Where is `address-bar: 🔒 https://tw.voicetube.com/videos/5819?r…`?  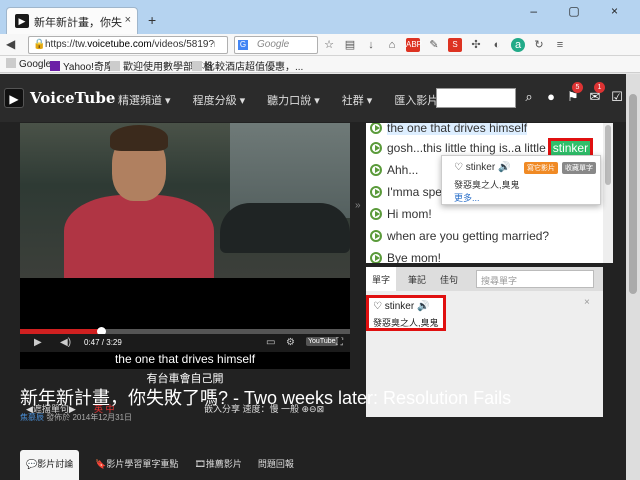
address-bar: 🔒 https://tw.voicetube.com/videos/5819?r… is located at coordinates (128, 45).